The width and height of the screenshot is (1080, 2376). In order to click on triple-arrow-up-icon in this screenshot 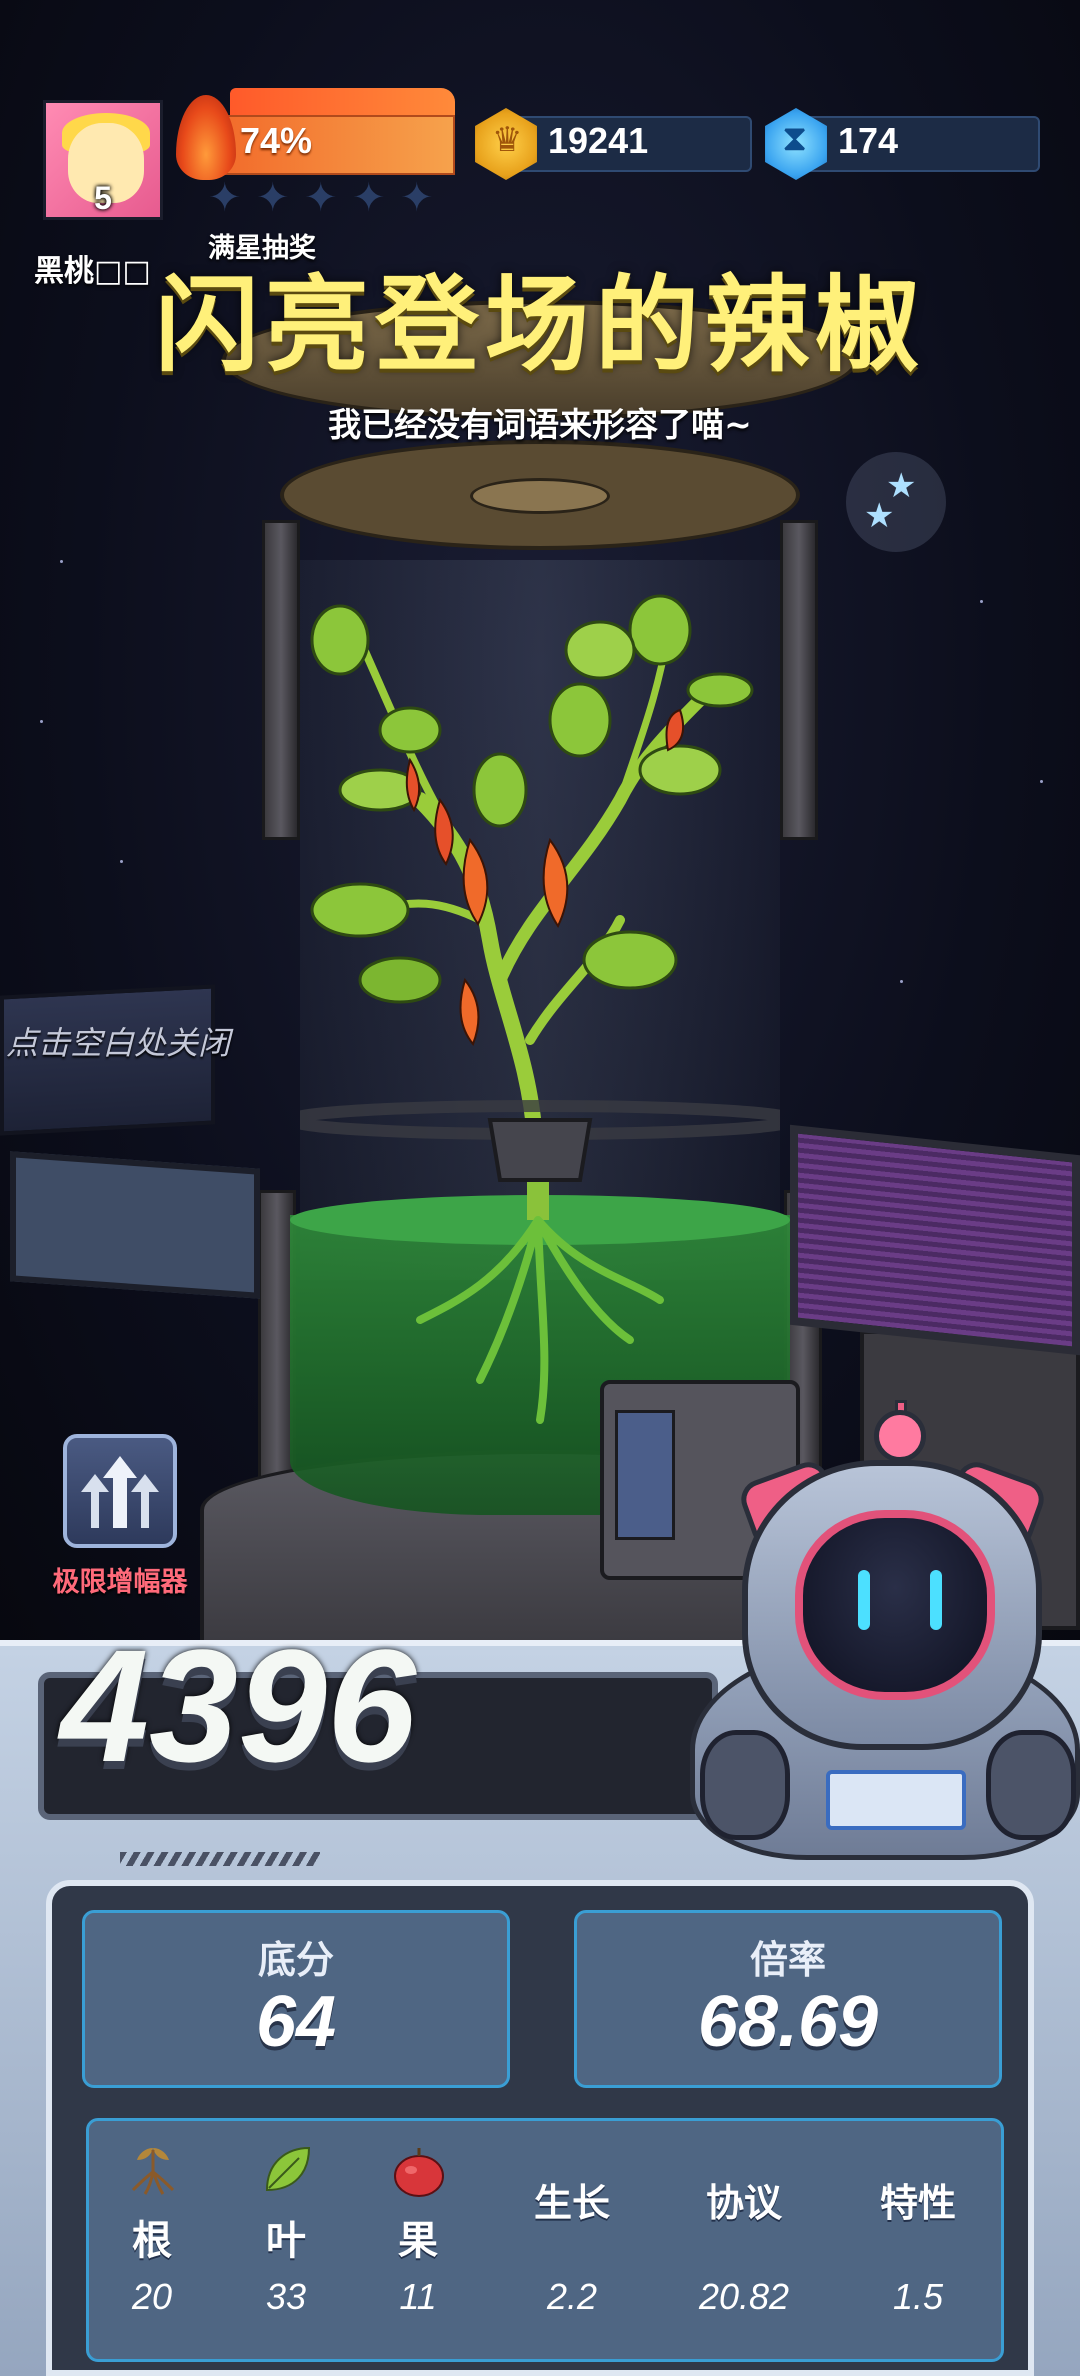, I will do `click(120, 1492)`.